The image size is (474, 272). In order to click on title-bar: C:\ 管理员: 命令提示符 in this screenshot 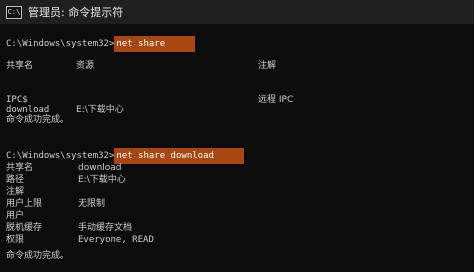, I will do `click(237, 12)`.